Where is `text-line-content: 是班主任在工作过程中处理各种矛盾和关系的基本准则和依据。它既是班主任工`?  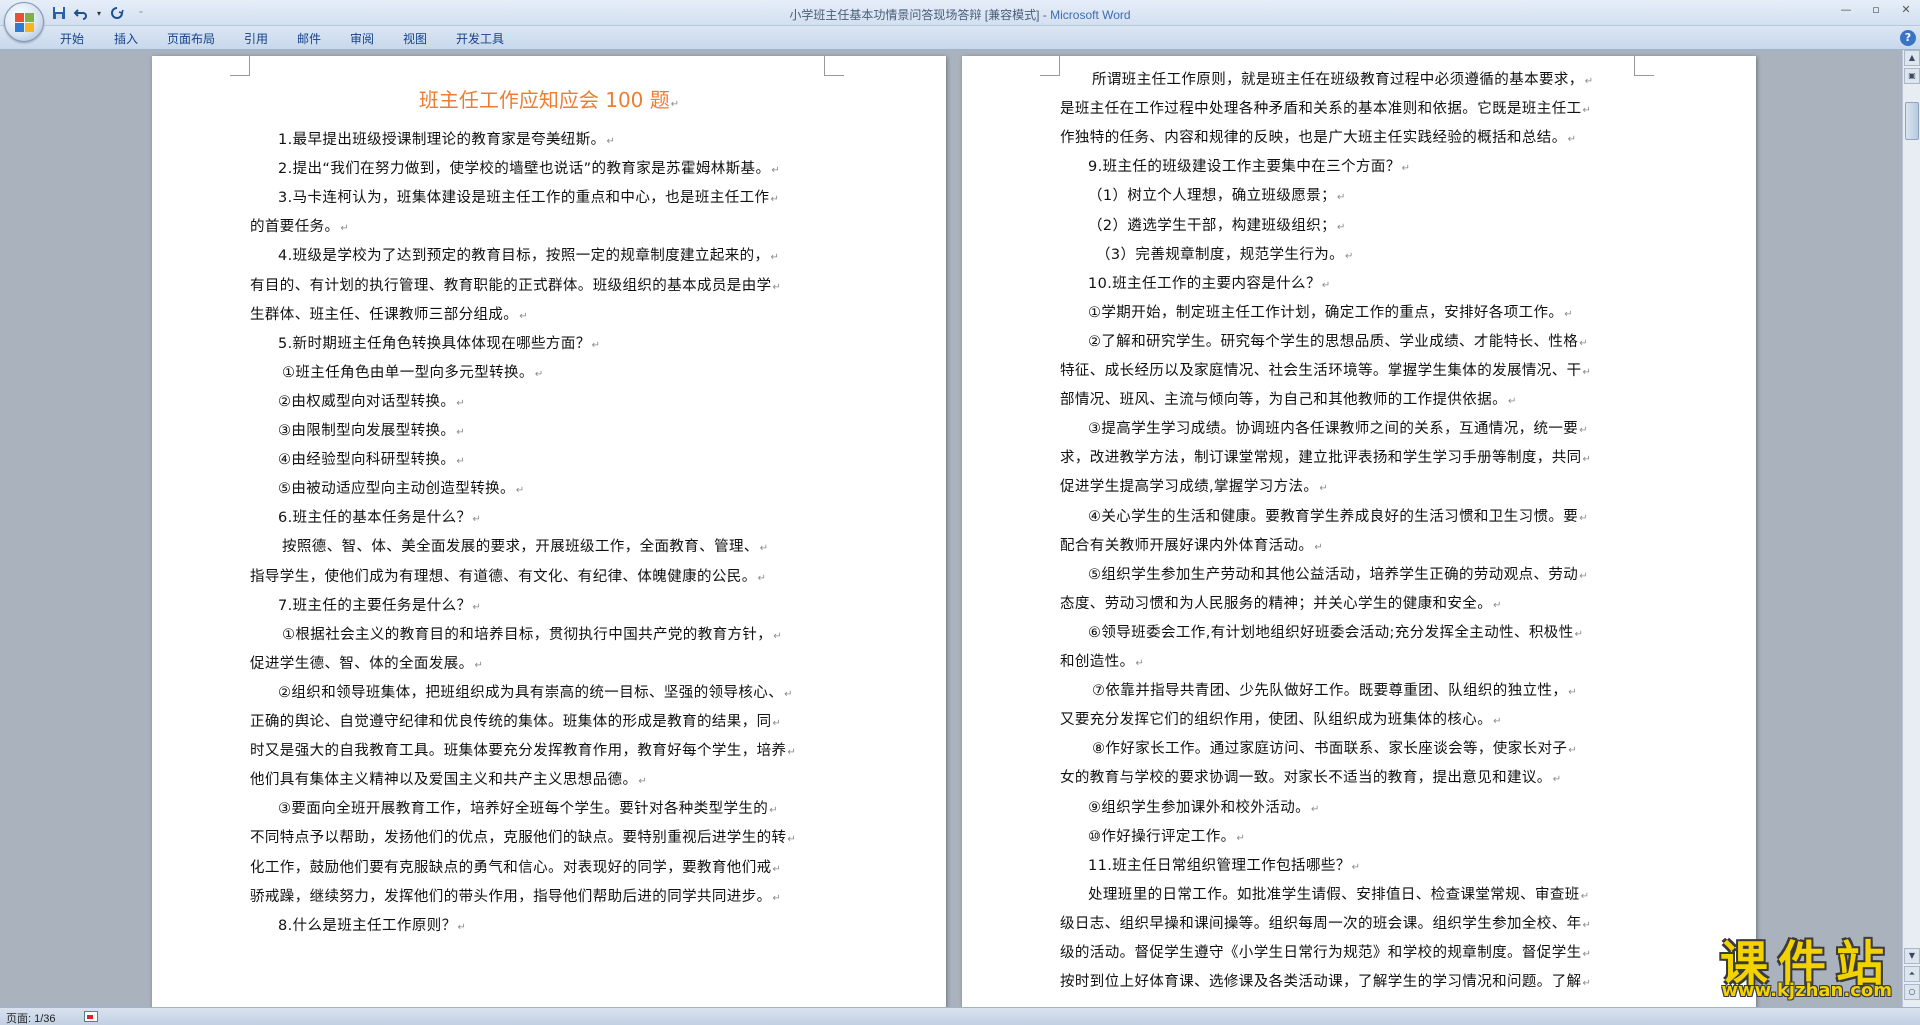
text-line-content: 是班主任在工作过程中处理各种矛盾和关系的基本准则和依据。它既是班主任工 is located at coordinates (1321, 109).